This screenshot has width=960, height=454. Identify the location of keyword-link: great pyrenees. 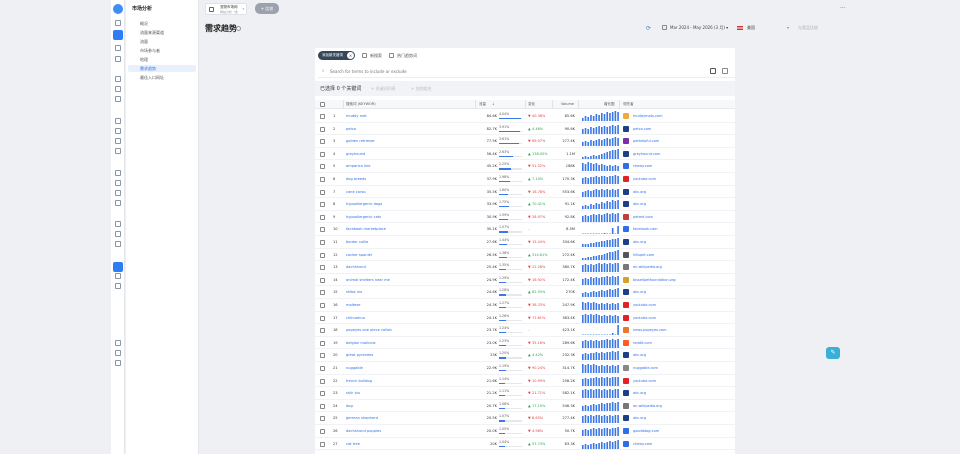
(408, 355).